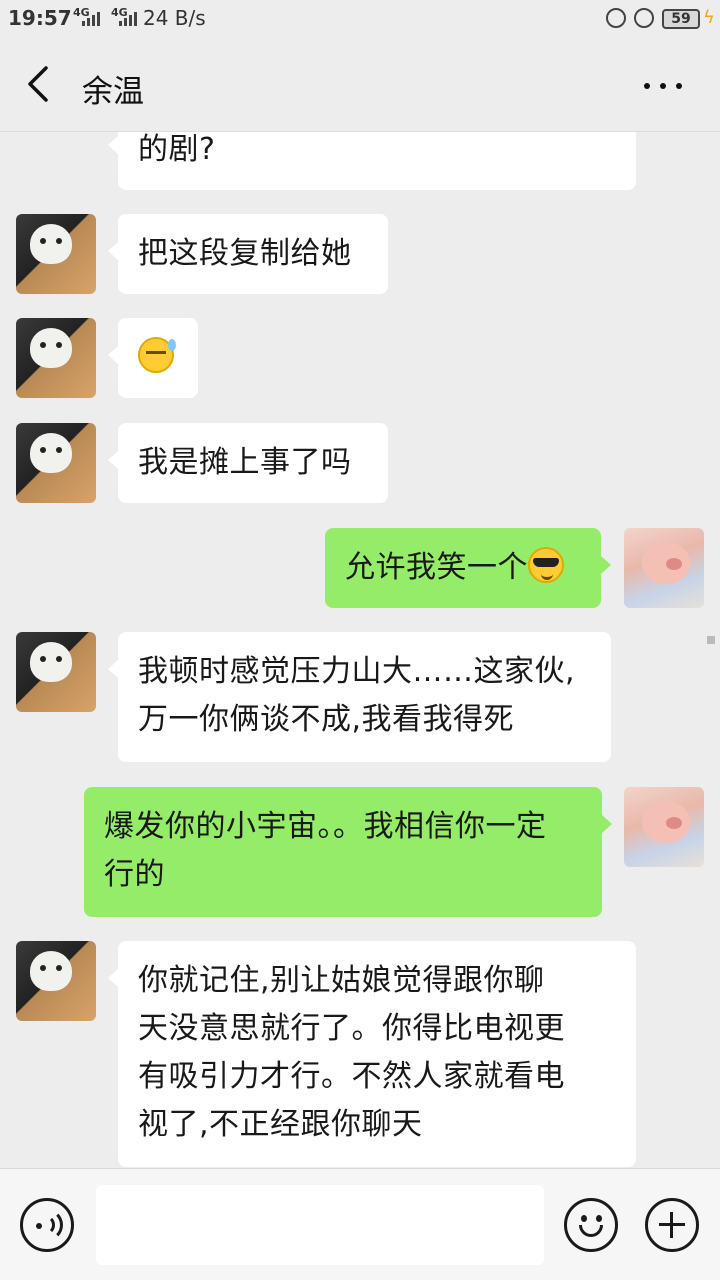  I want to click on message-bubble-outgoing: 允许我笑一个, so click(468, 568).